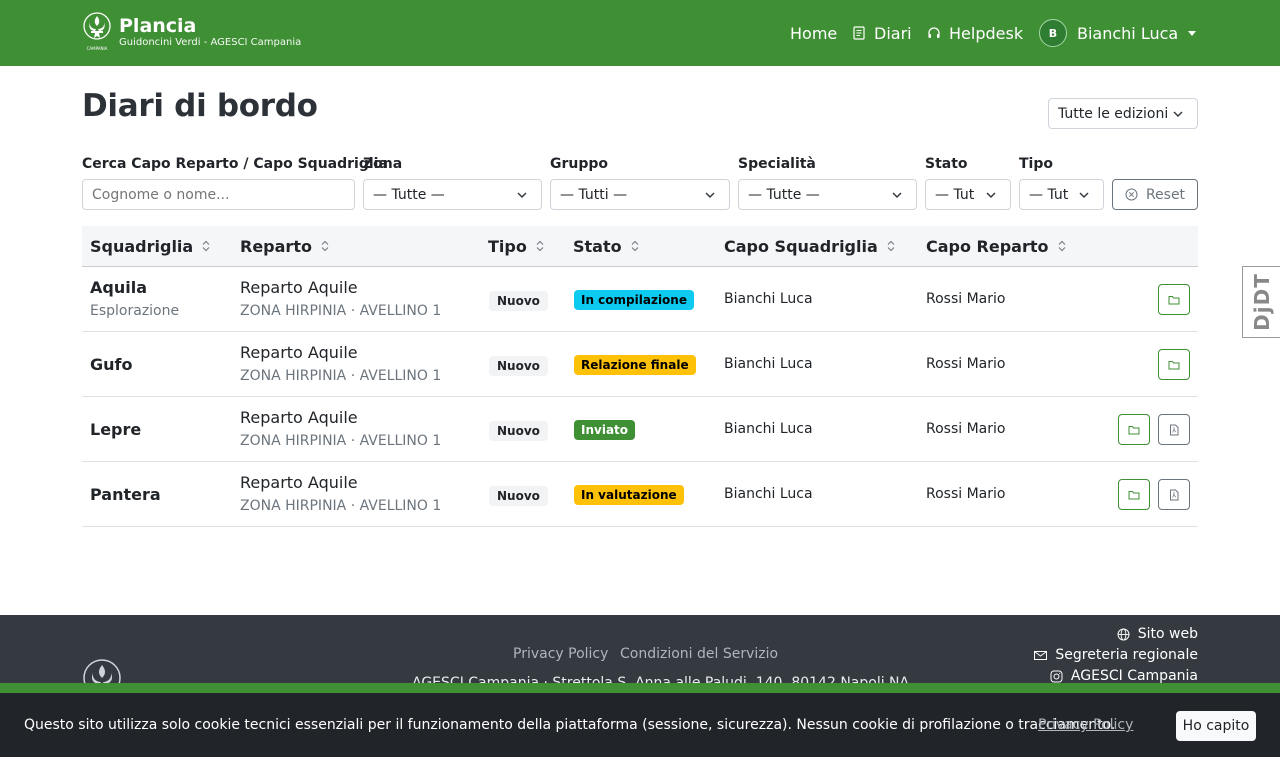  I want to click on reset-button: Reset, so click(1155, 194).